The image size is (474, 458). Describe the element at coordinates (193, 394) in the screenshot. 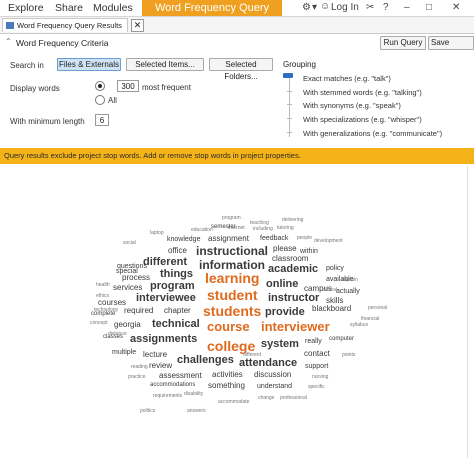

I see `cloud-word: disability` at that location.